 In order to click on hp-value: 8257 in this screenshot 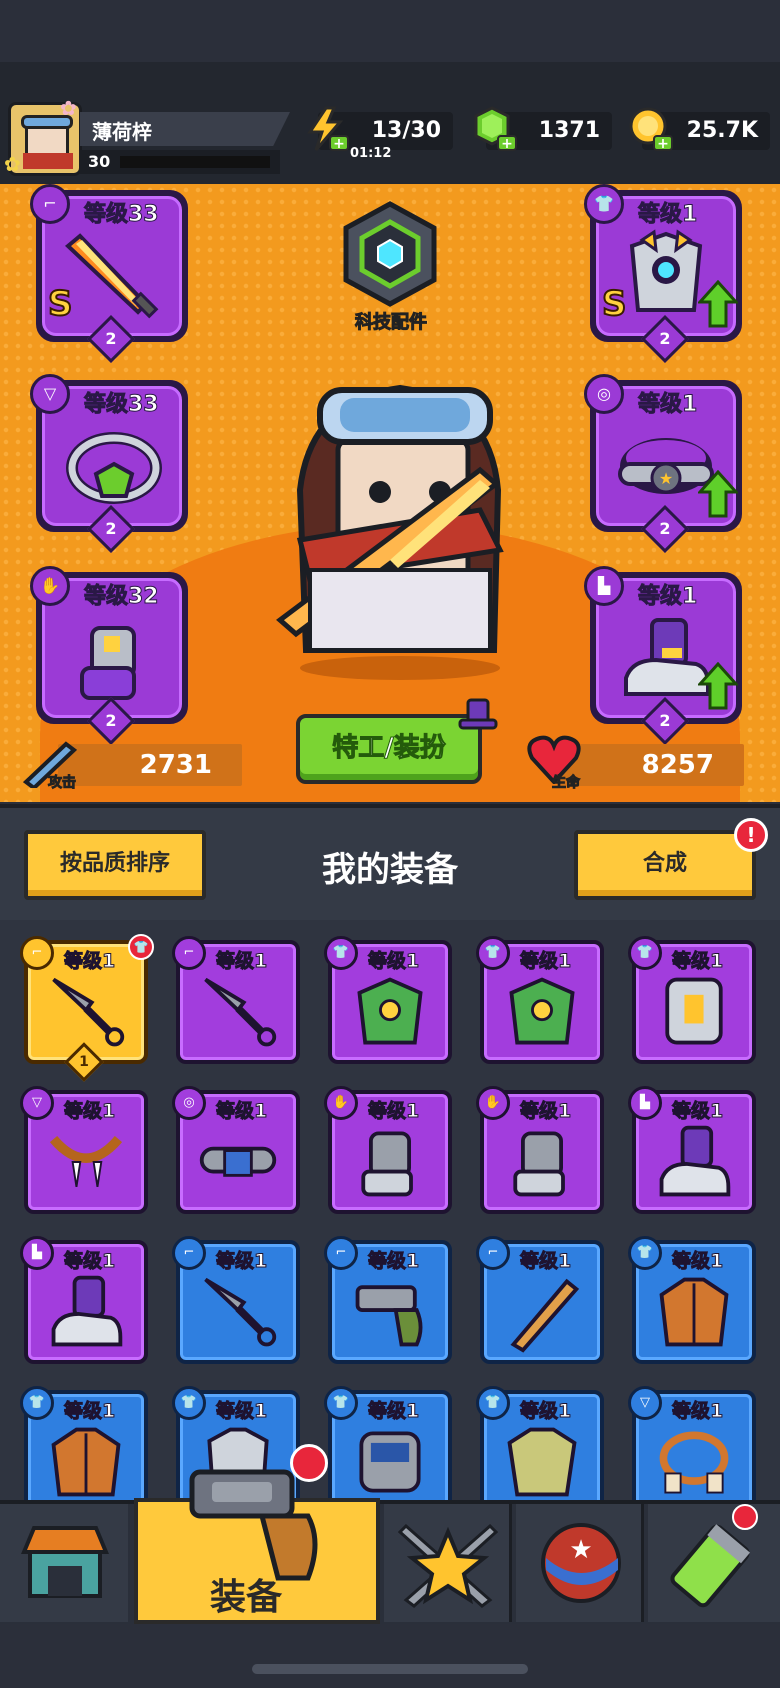, I will do `click(677, 765)`.